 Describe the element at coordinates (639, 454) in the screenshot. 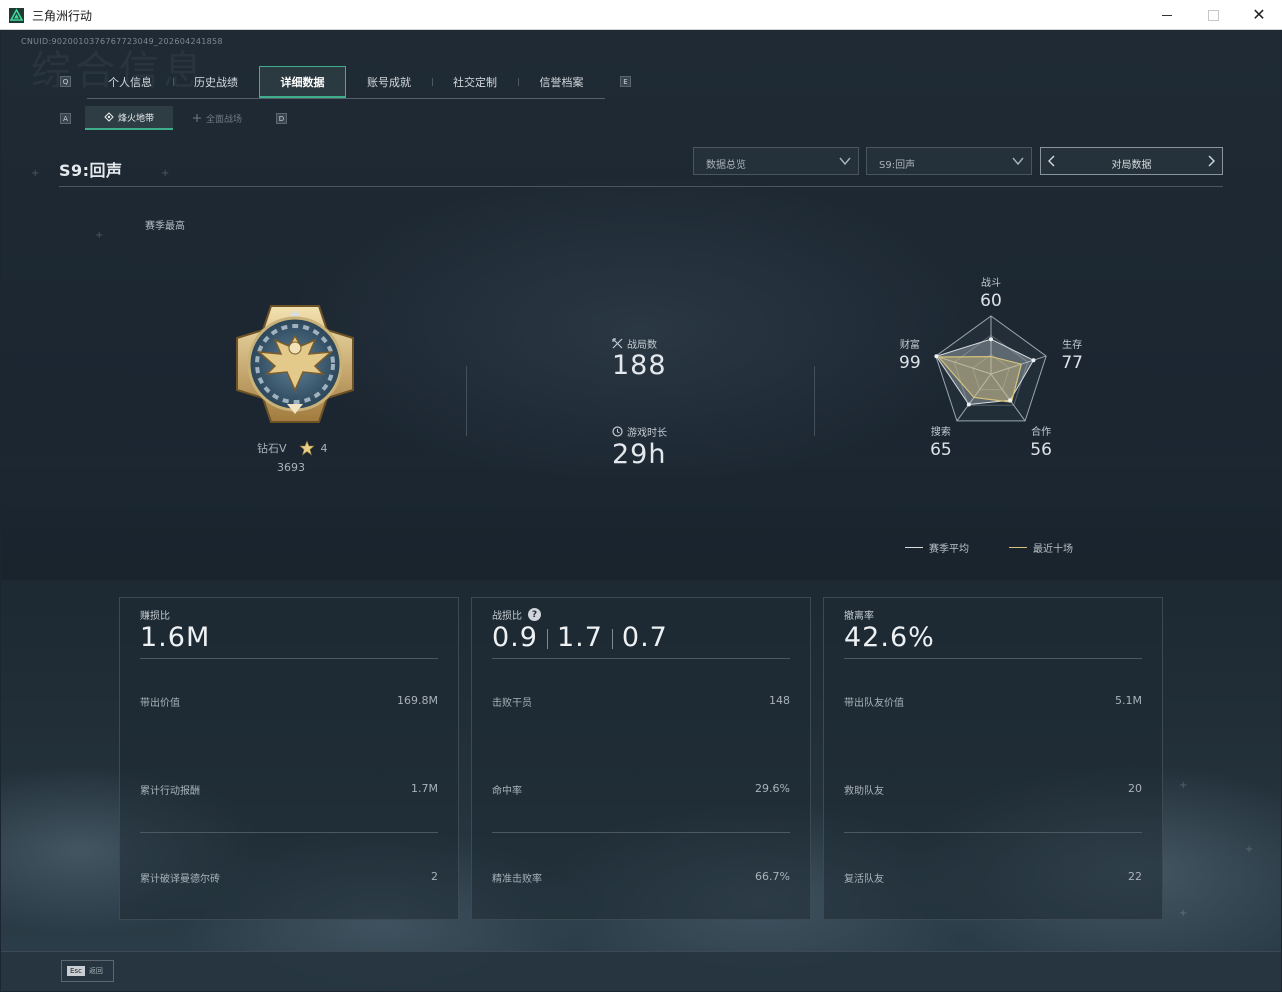

I see `playtime-value: 29h` at that location.